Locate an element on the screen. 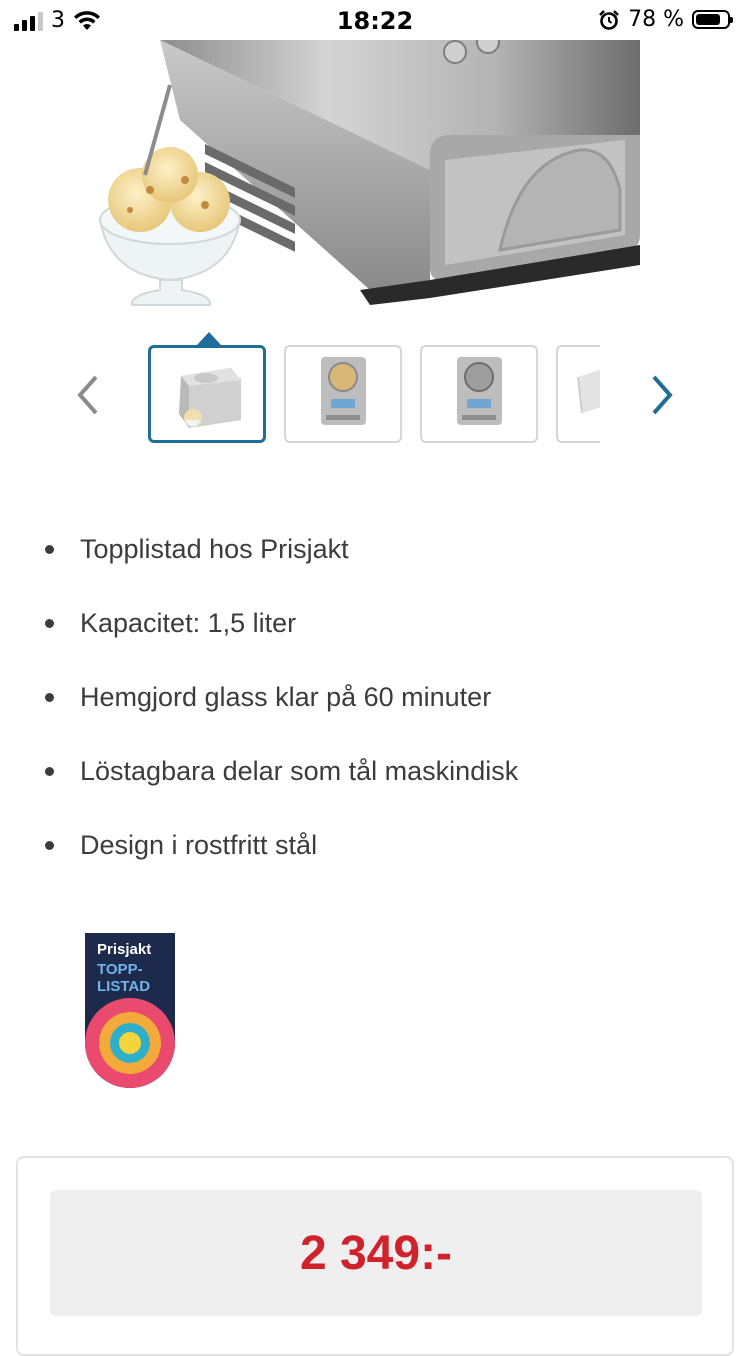 The width and height of the screenshot is (750, 1356). chevron-left-icon is located at coordinates (87, 395).